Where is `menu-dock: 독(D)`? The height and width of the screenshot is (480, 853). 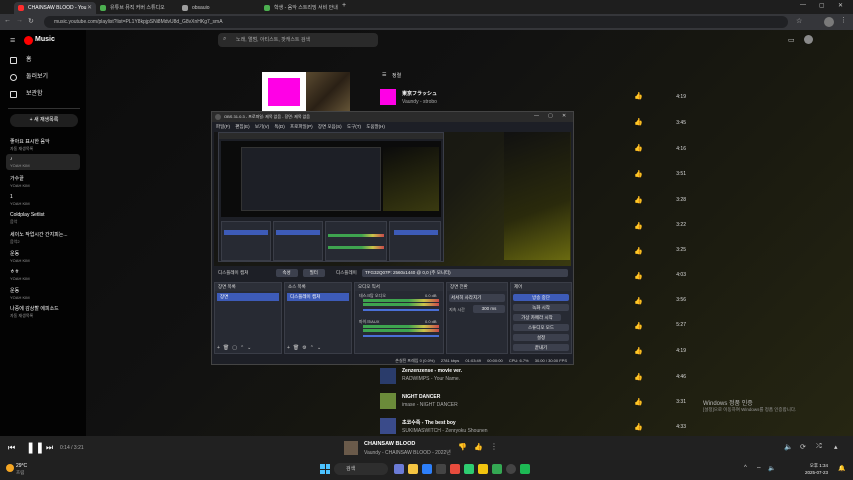
menu-dock: 독(D) is located at coordinates (279, 126).